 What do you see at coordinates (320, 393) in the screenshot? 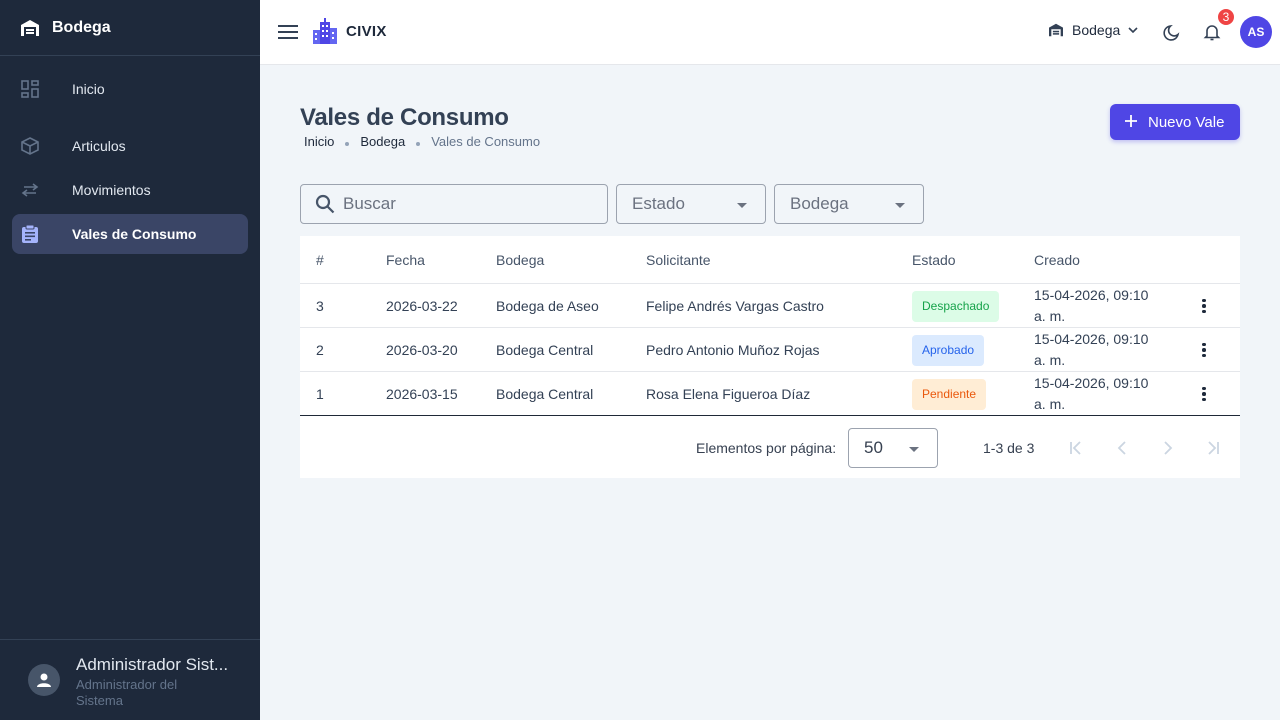
I see `cell-id: 1` at bounding box center [320, 393].